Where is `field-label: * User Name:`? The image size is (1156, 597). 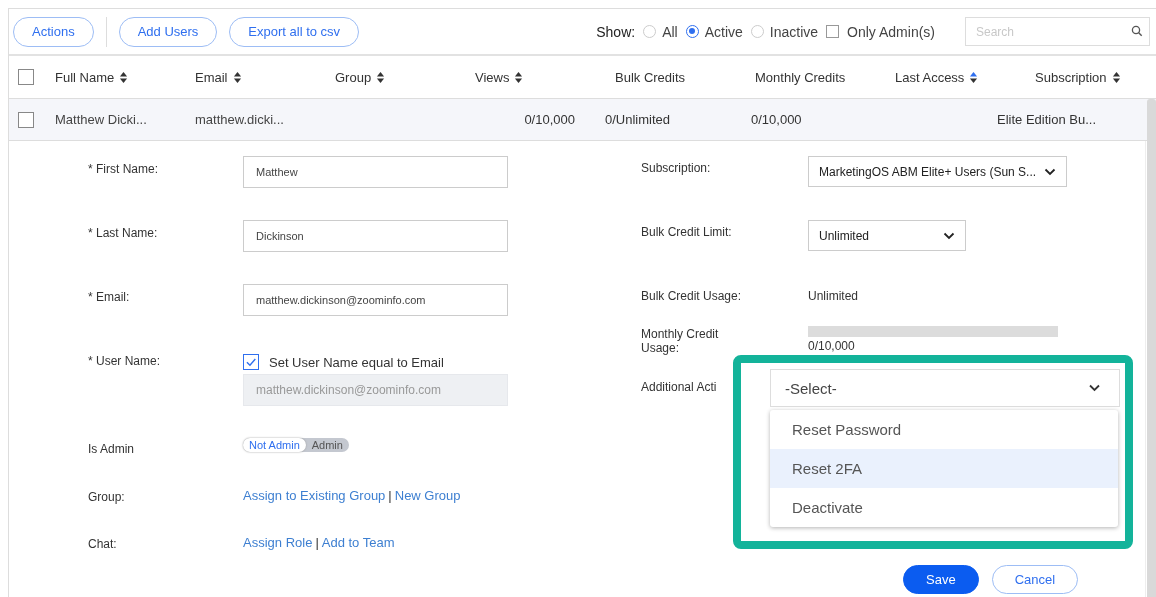
field-label: * User Name: is located at coordinates (125, 361).